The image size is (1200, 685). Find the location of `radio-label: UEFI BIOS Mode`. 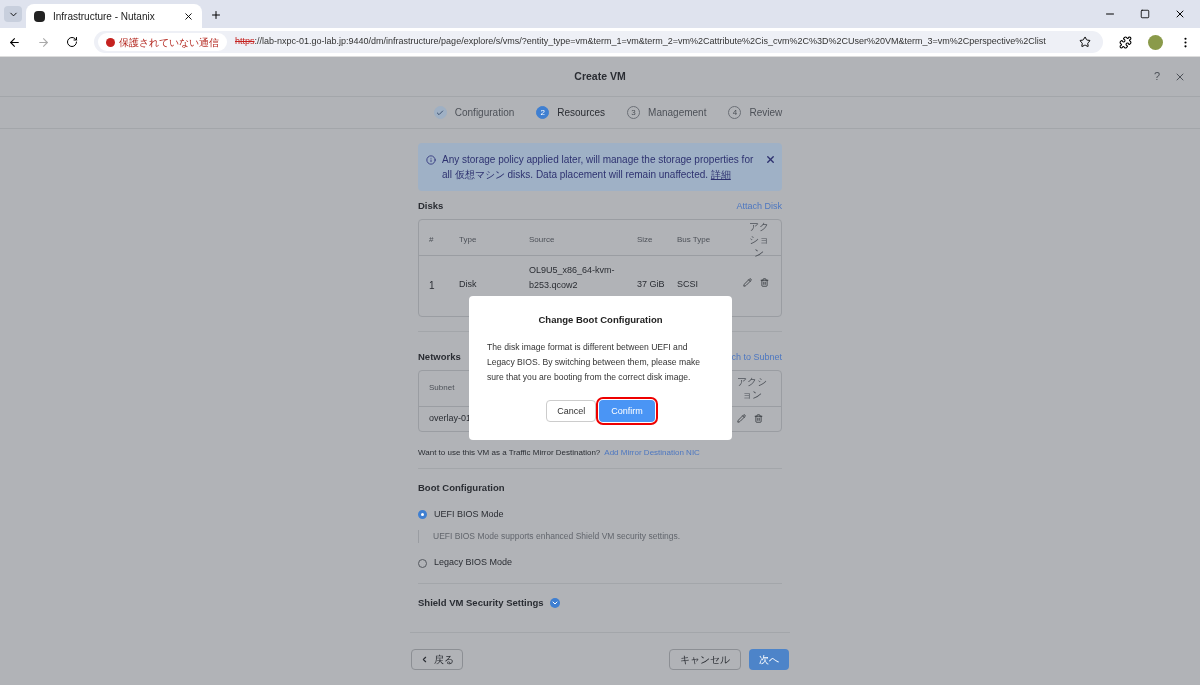

radio-label: UEFI BIOS Mode is located at coordinates (469, 514).